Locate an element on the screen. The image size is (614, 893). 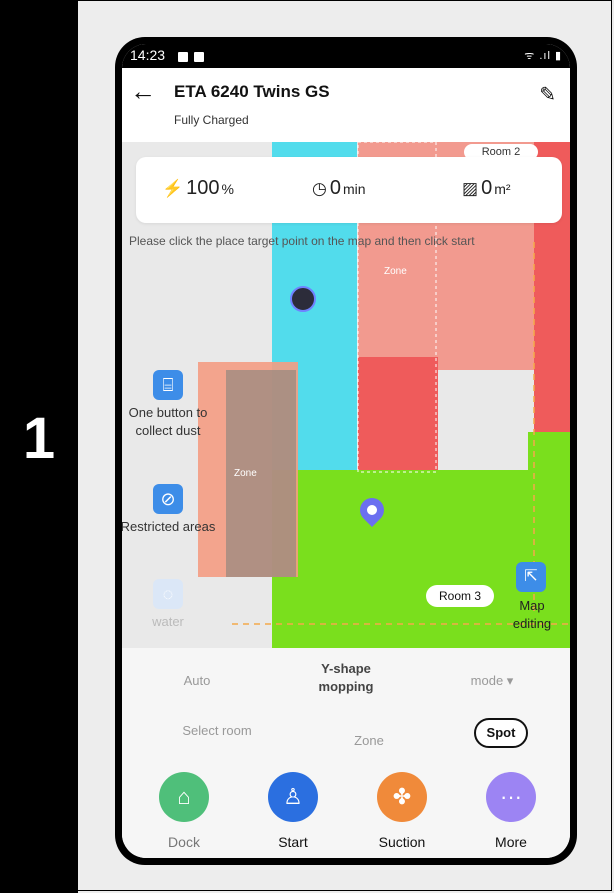
start-action: ♙ Start is located at coordinates (293, 811).